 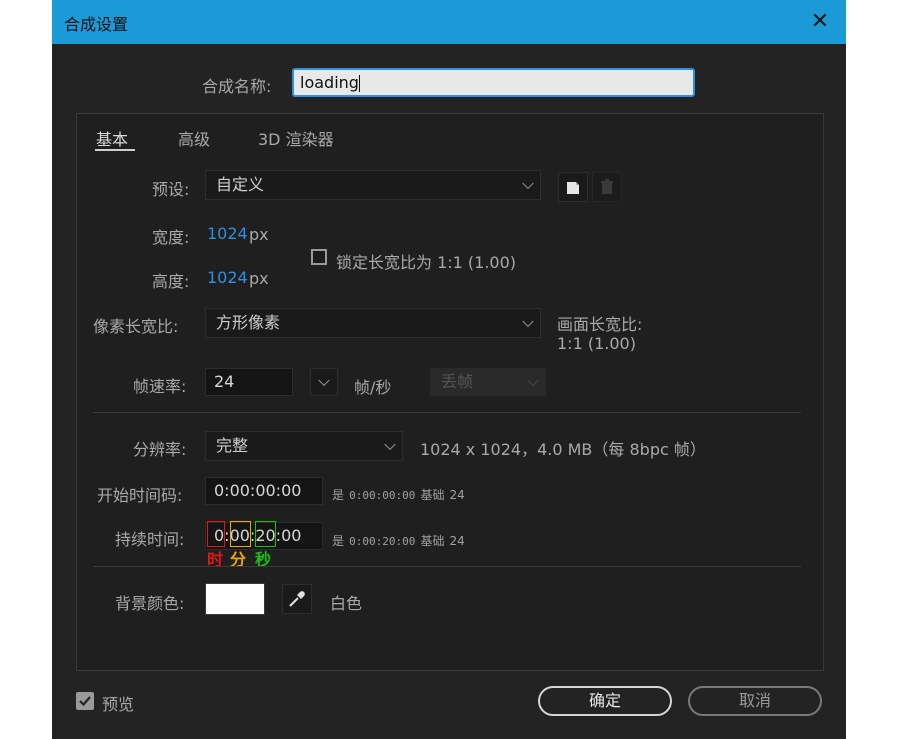 I want to click on new-preset-icon, so click(x=573, y=188).